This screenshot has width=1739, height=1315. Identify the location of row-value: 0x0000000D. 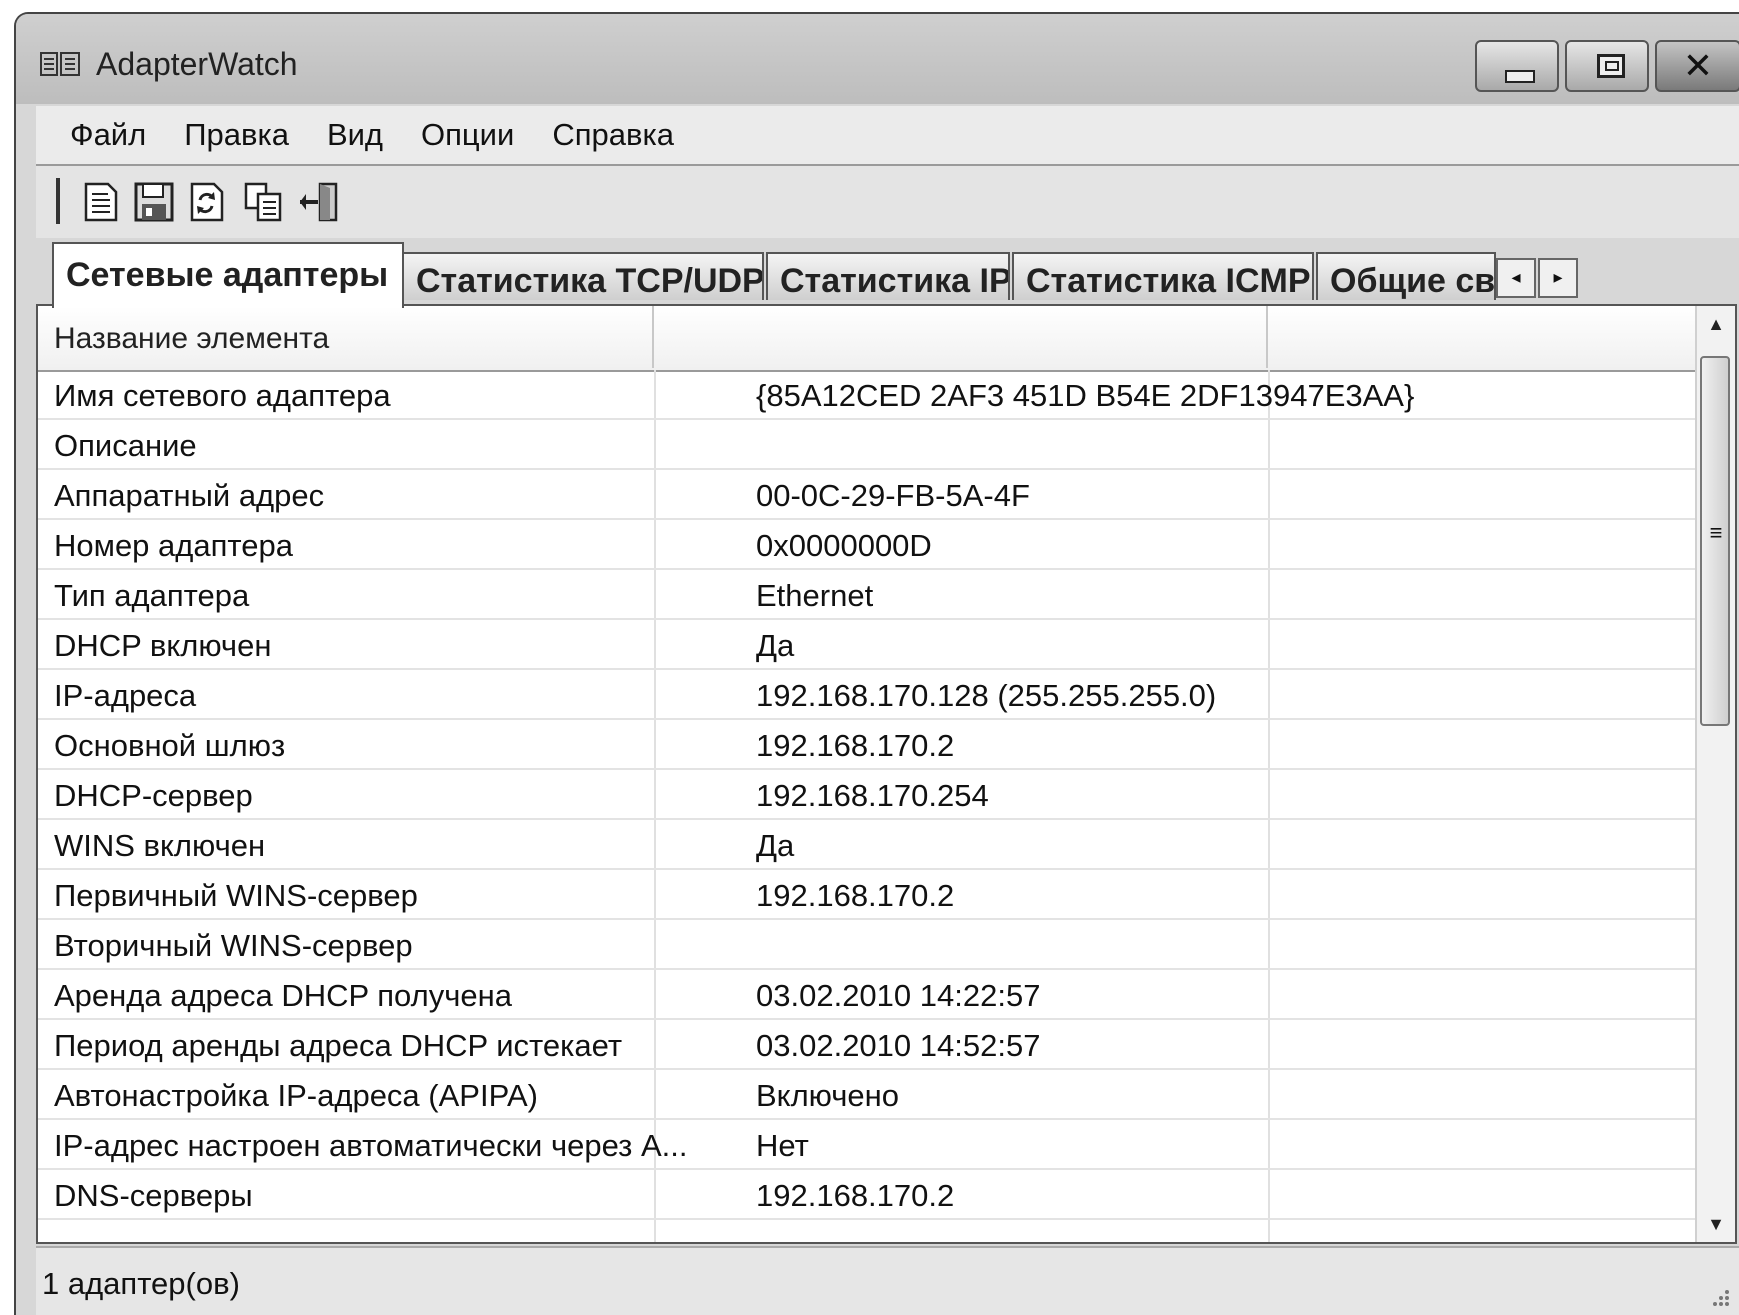
(844, 545).